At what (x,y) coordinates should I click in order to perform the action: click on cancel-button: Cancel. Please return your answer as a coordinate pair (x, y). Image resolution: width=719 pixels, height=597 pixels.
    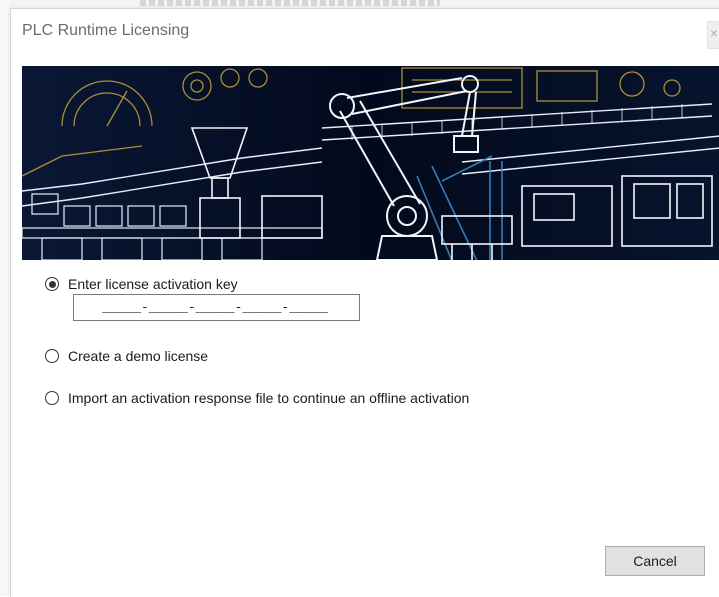
    Looking at the image, I should click on (655, 561).